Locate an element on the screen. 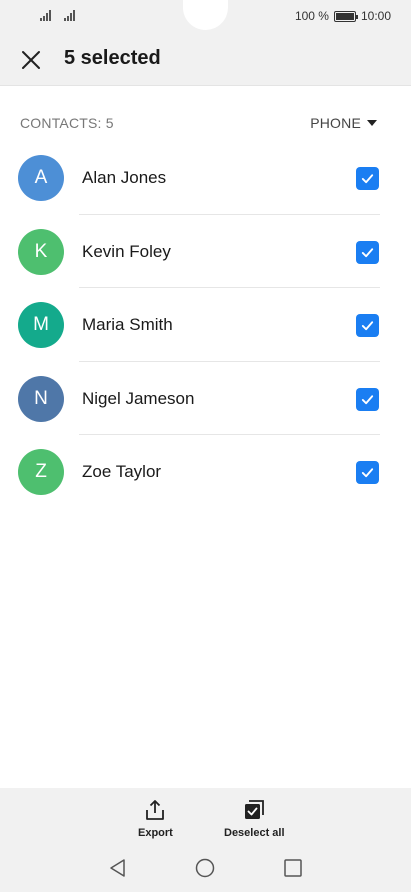 The image size is (411, 892). camera-notch is located at coordinates (205, 15).